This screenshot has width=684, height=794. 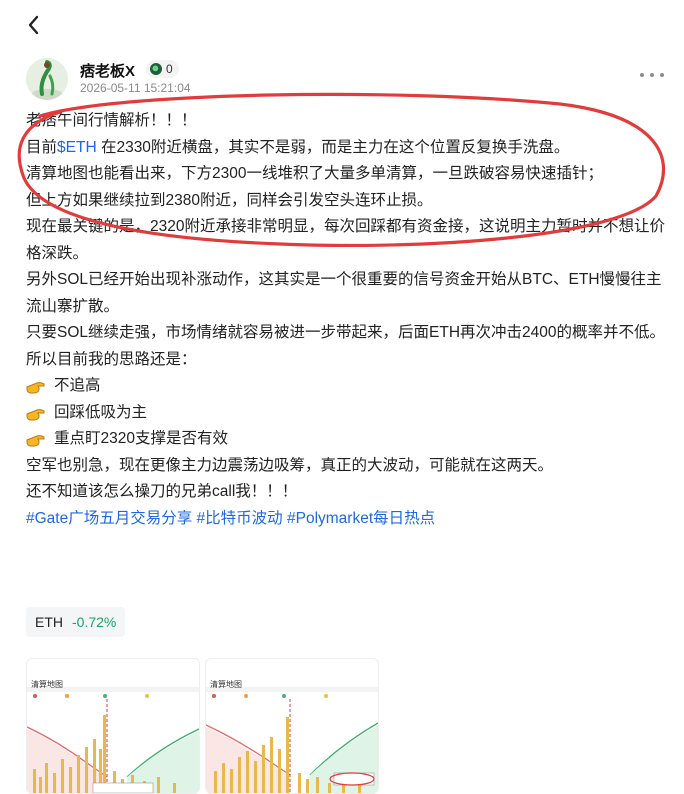 What do you see at coordinates (240, 518) in the screenshot?
I see `hashtag-link: #比特币波动` at bounding box center [240, 518].